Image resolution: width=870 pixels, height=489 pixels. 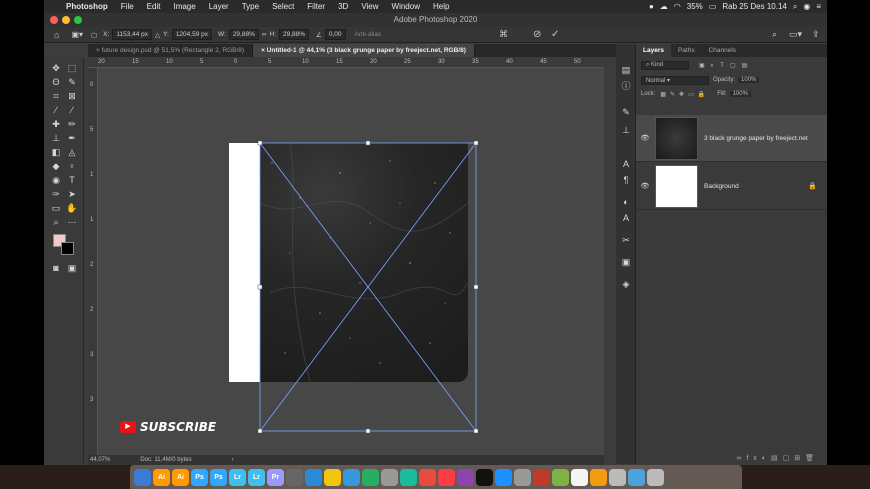 What do you see at coordinates (626, 164) in the screenshot?
I see `character-icon: A` at bounding box center [626, 164].